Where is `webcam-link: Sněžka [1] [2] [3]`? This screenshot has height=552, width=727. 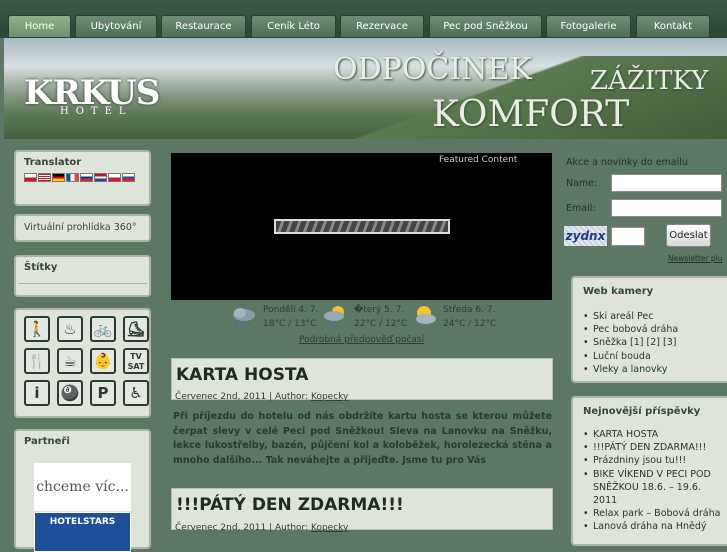 webcam-link: Sněžka [1] [2] [3] is located at coordinates (654, 342).